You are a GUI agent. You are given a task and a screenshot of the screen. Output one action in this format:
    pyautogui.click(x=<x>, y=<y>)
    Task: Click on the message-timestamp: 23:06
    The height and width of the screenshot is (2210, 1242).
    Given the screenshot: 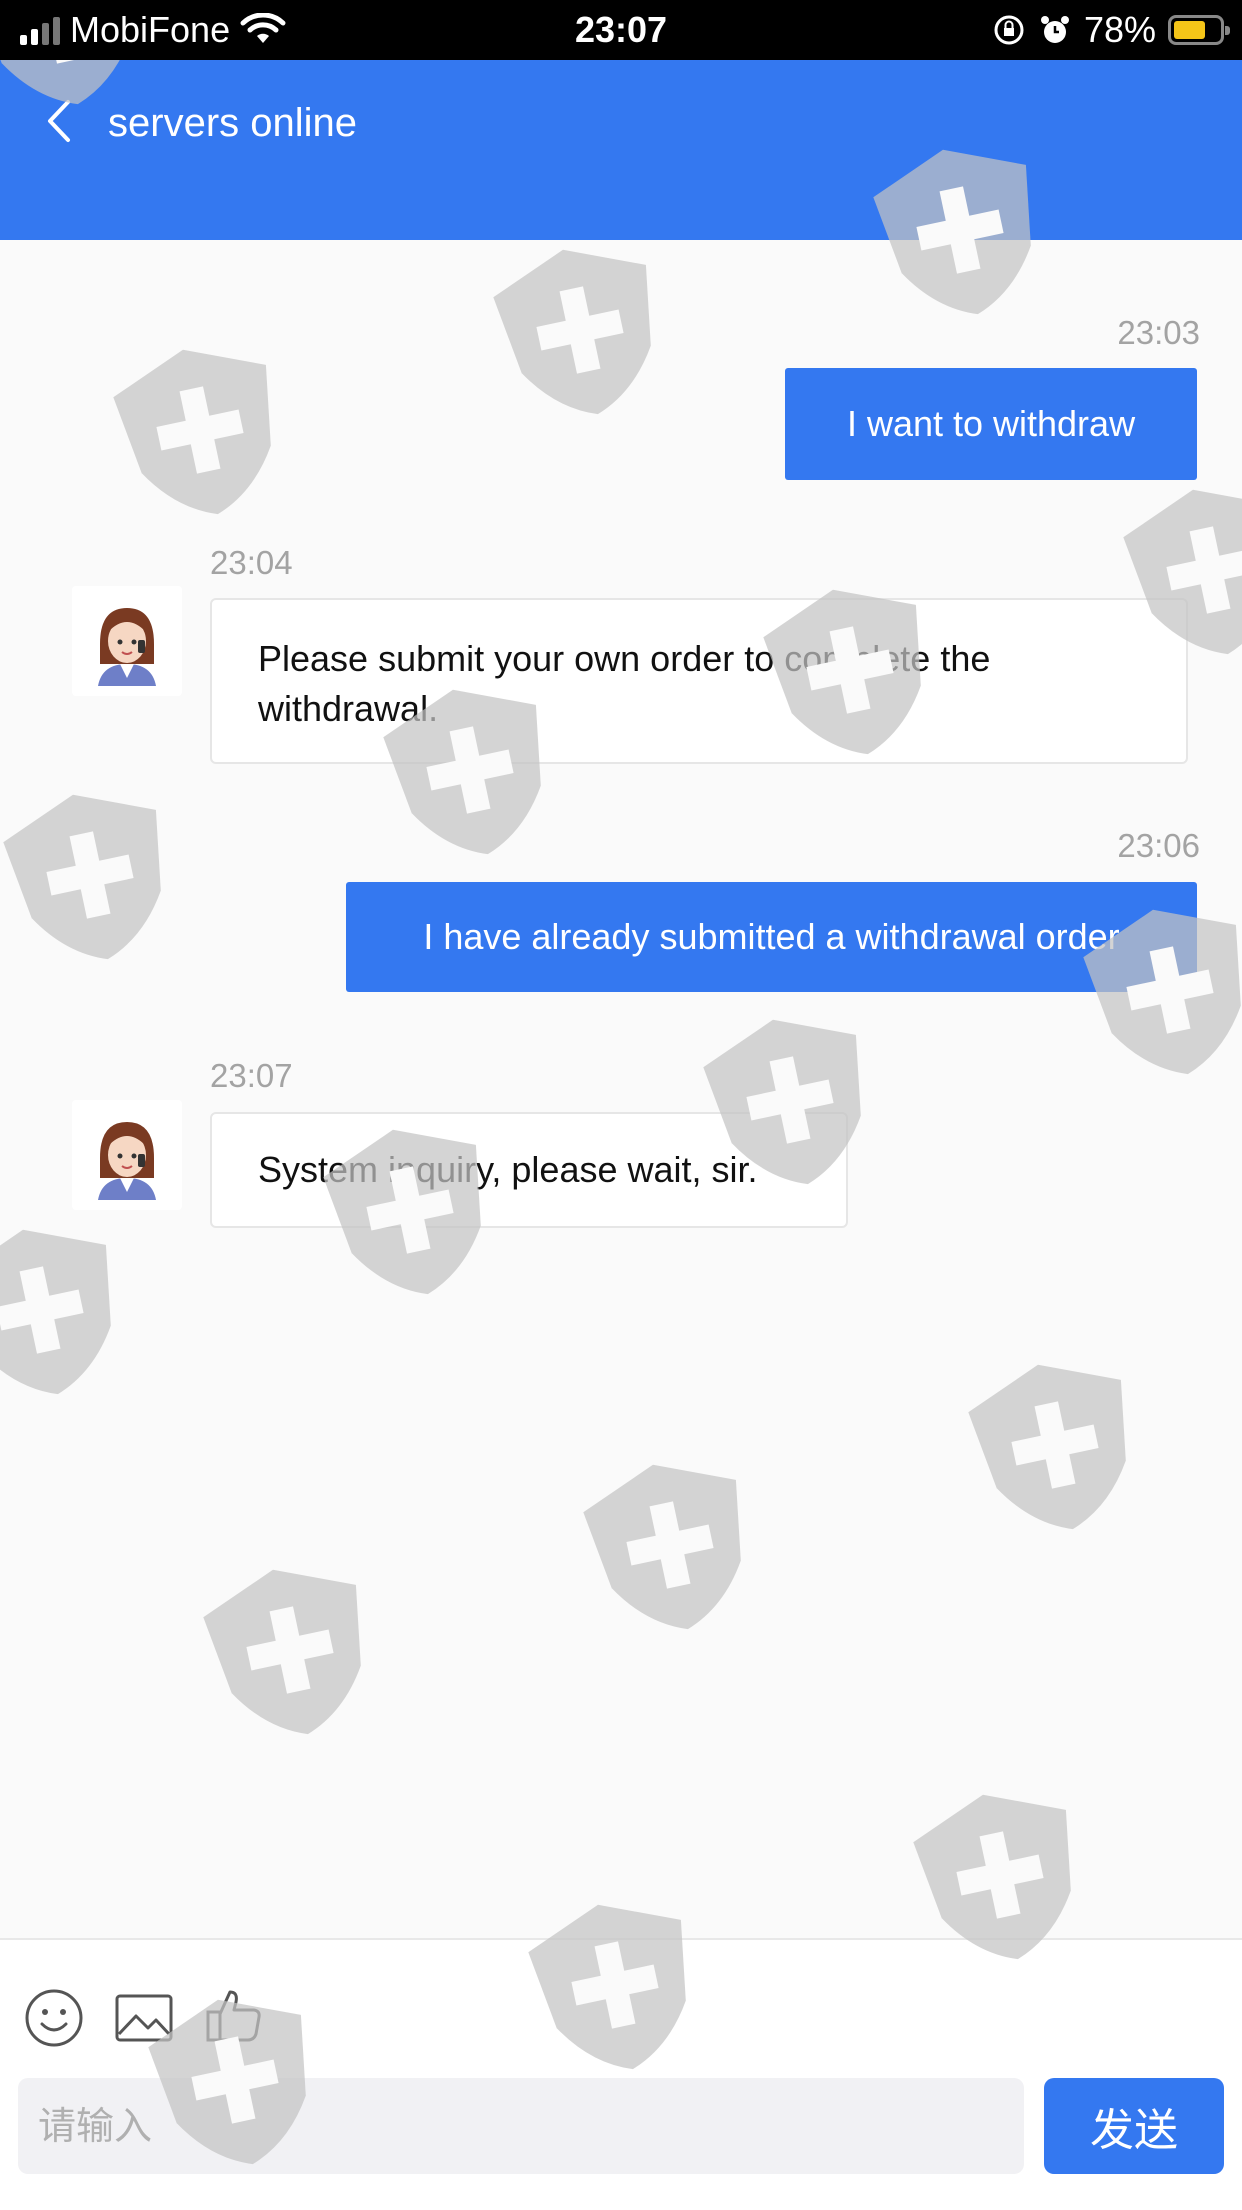 What is the action you would take?
    pyautogui.click(x=1158, y=845)
    